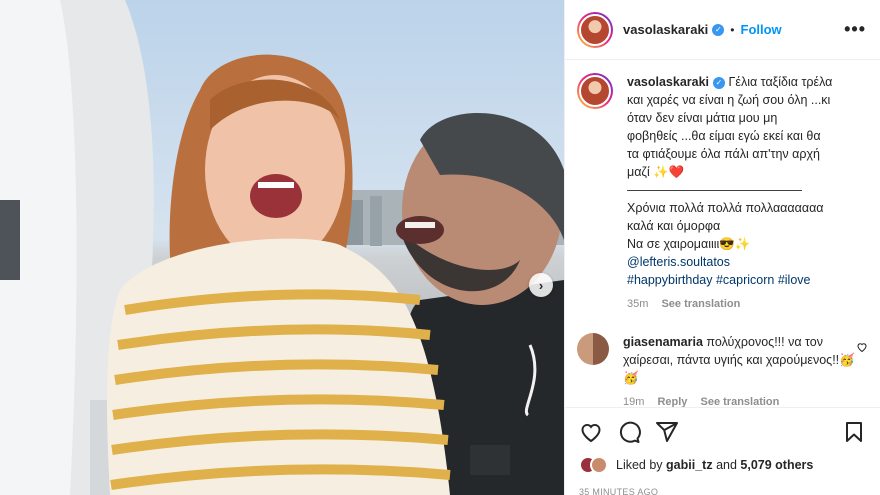 The height and width of the screenshot is (495, 880). Describe the element at coordinates (854, 432) in the screenshot. I see `bookmark-icon` at that location.